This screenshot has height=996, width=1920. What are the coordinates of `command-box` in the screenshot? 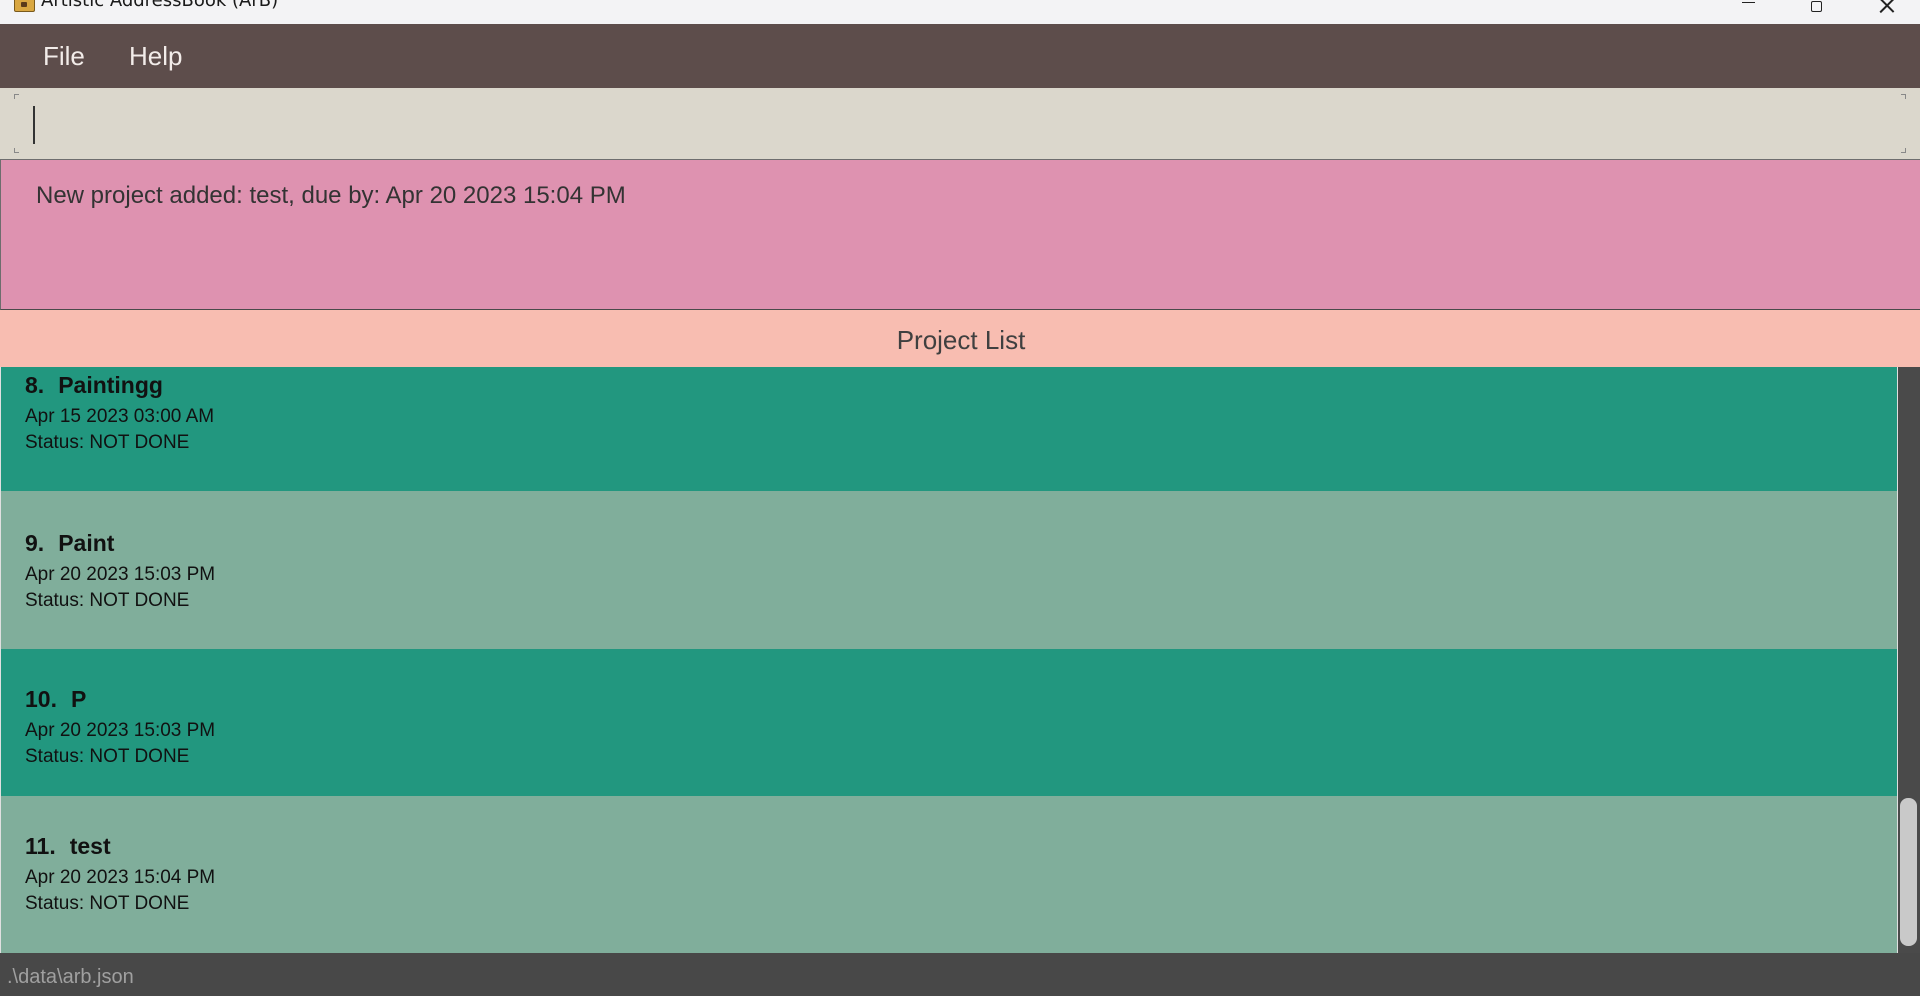 It's located at (960, 124).